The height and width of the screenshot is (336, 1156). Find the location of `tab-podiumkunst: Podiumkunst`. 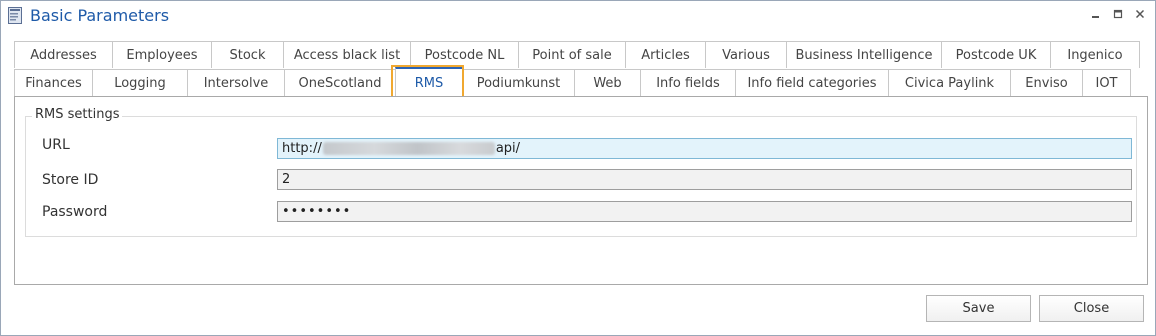

tab-podiumkunst: Podiumkunst is located at coordinates (518, 82).